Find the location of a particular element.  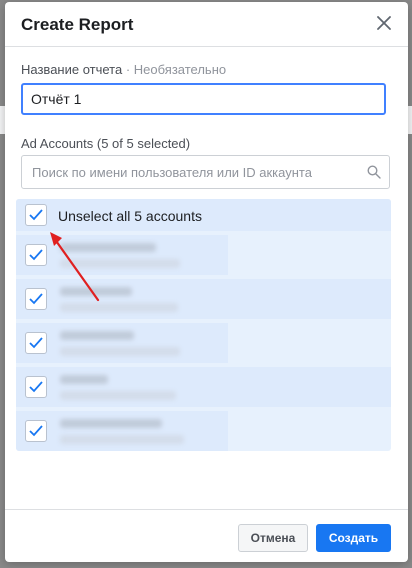

create-button: Создать is located at coordinates (353, 538).